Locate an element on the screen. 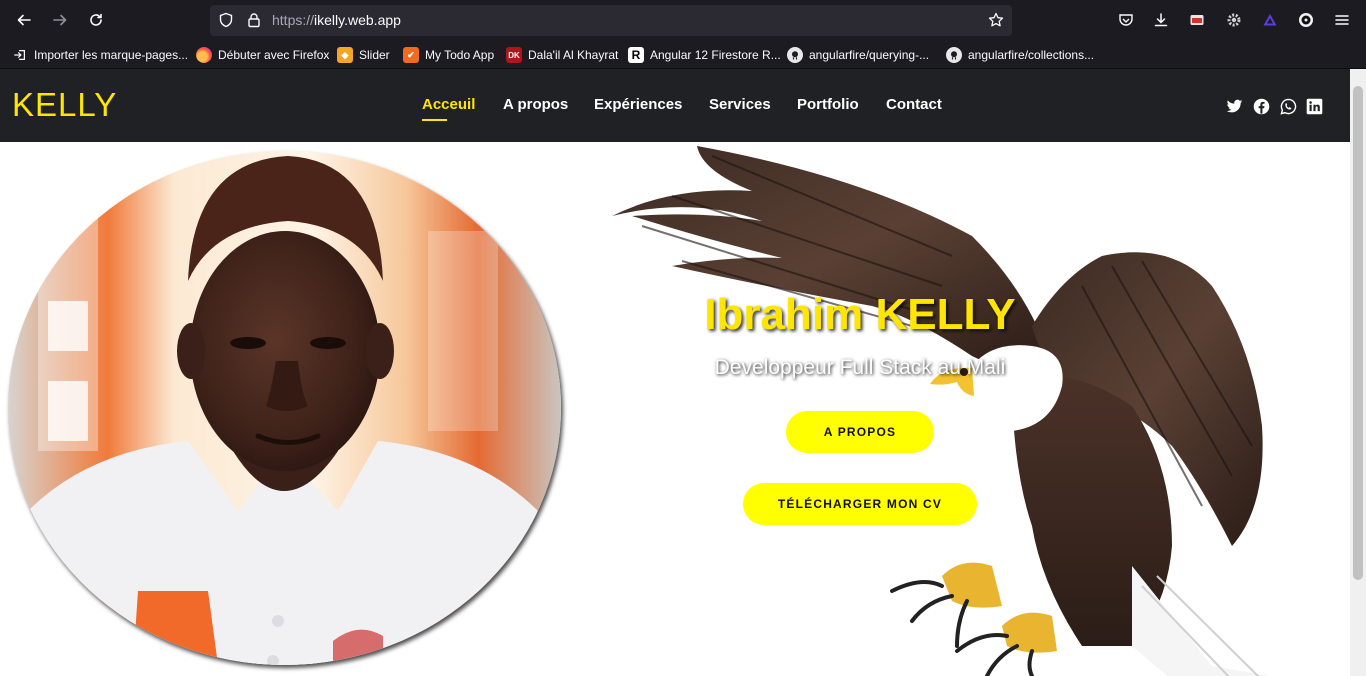 Image resolution: width=1366 pixels, height=676 pixels. bookmark-label: Dala'il Al Khayrat is located at coordinates (573, 55).